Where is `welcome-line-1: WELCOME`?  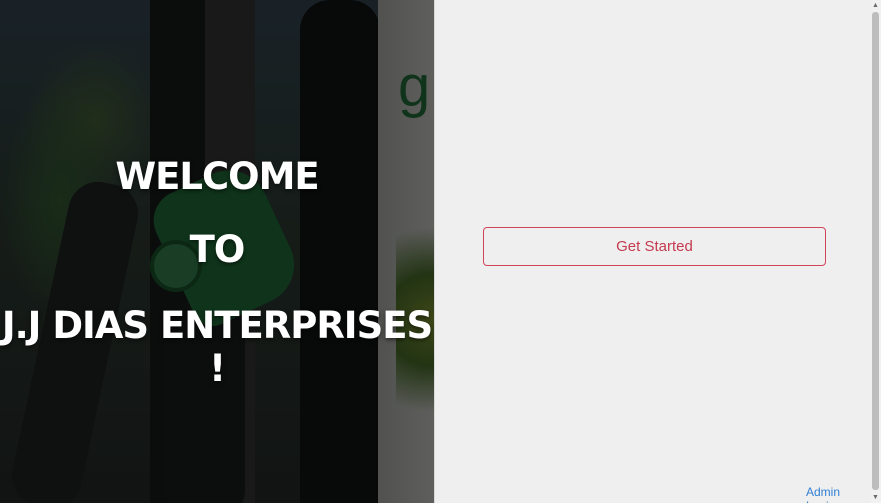 welcome-line-1: WELCOME is located at coordinates (217, 176).